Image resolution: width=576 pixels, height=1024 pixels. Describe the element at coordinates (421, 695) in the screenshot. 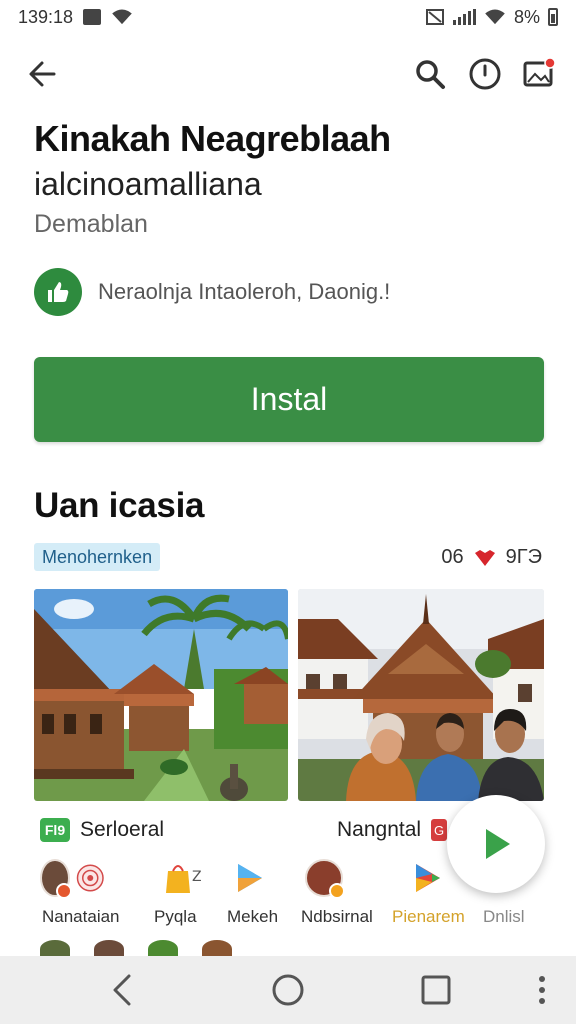

I see `people-front-of-house-image` at that location.